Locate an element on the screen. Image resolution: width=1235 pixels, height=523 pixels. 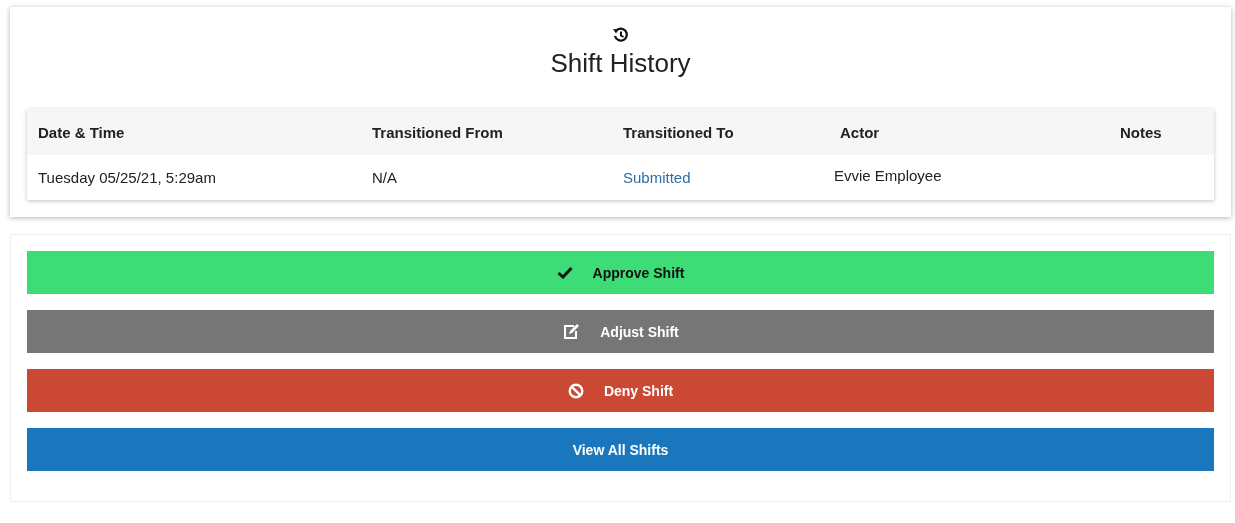
edit-icon is located at coordinates (571, 331).